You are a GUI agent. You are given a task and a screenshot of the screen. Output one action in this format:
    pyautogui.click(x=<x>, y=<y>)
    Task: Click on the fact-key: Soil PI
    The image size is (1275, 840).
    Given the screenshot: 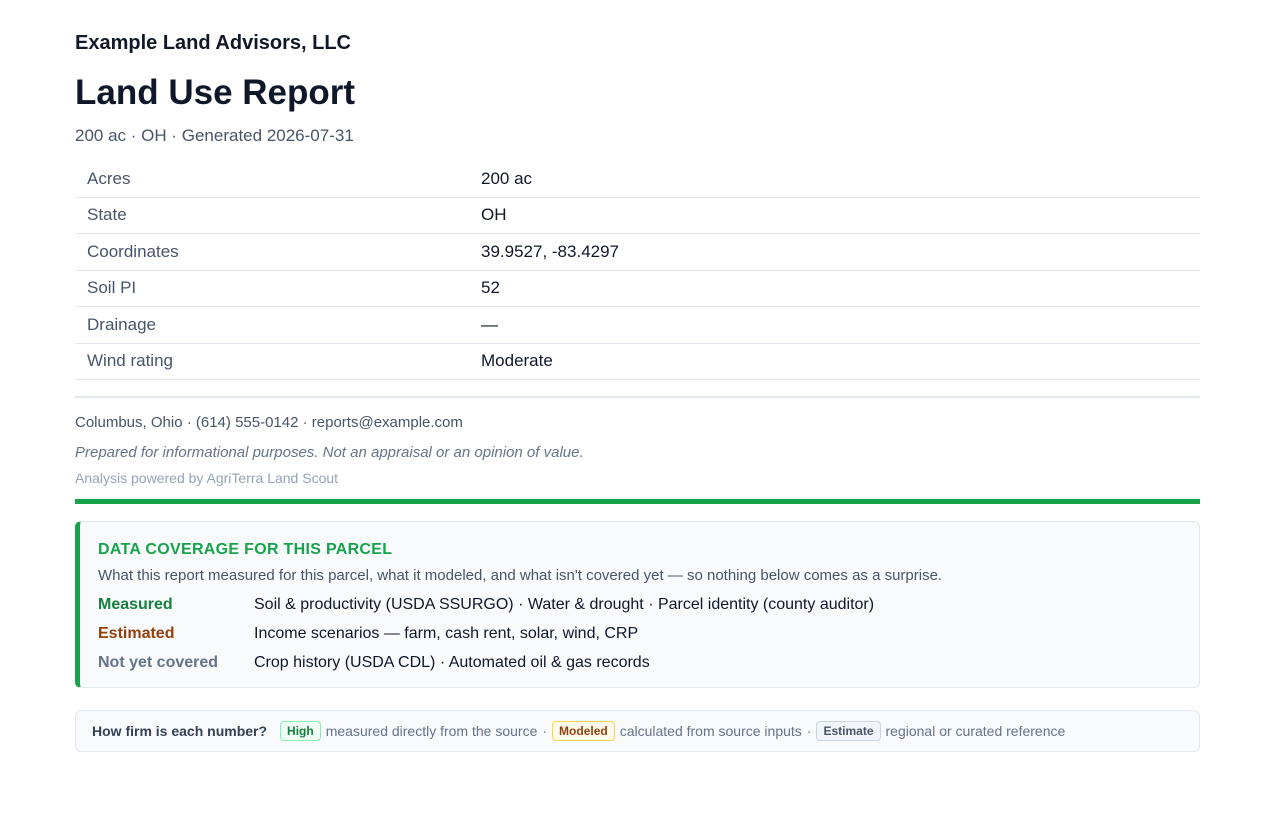 What is the action you would take?
    pyautogui.click(x=272, y=288)
    